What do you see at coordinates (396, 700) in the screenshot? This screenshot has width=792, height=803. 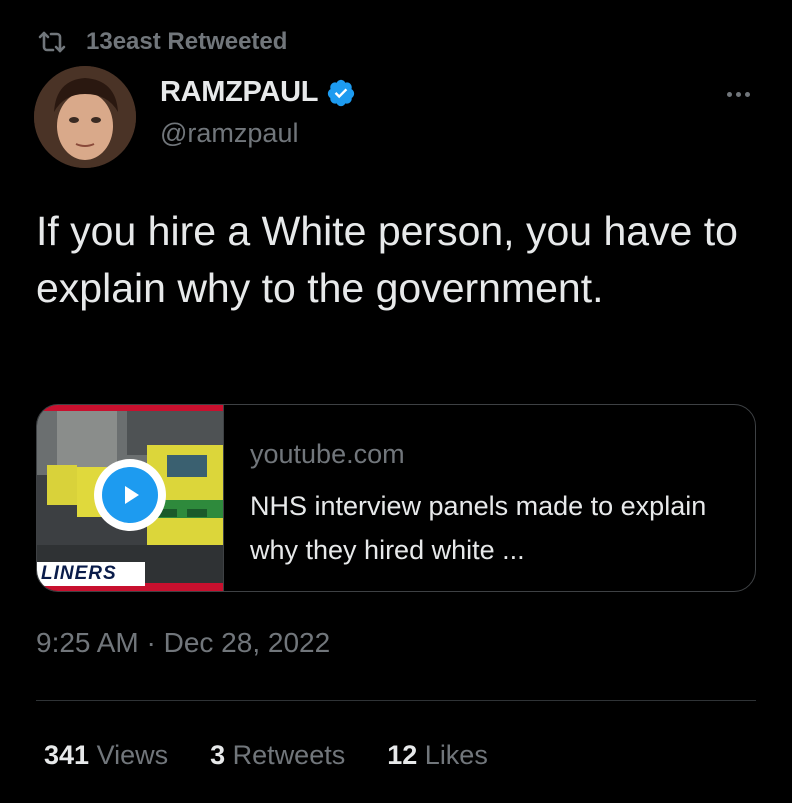 I see `divider` at bounding box center [396, 700].